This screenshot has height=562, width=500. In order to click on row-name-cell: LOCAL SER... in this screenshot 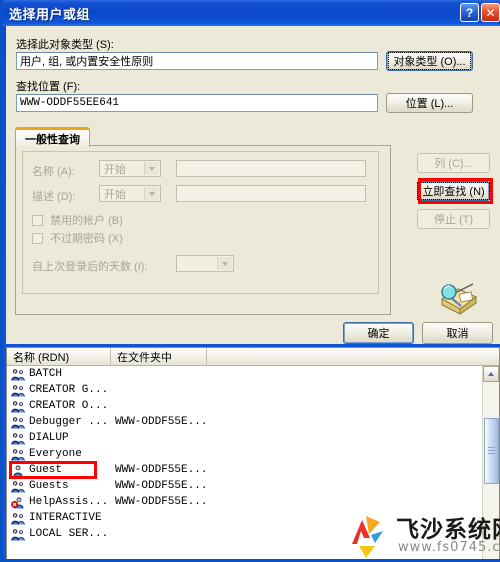, I will do `click(59, 534)`.